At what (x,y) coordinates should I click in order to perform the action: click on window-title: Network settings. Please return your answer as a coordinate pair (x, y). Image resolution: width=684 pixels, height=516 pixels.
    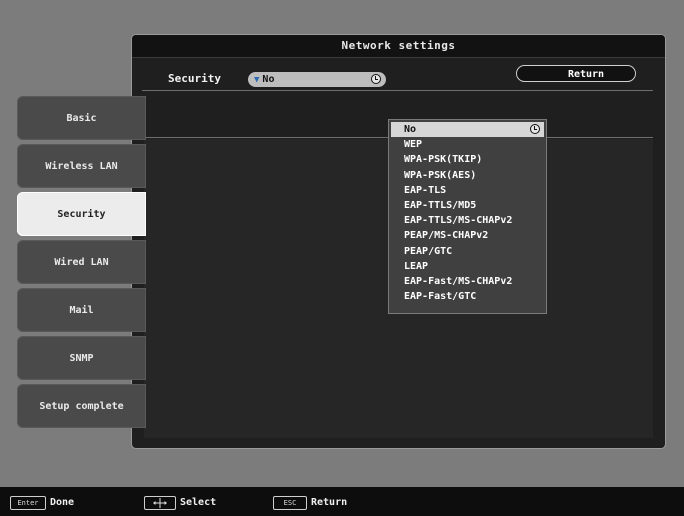
    Looking at the image, I should click on (398, 46).